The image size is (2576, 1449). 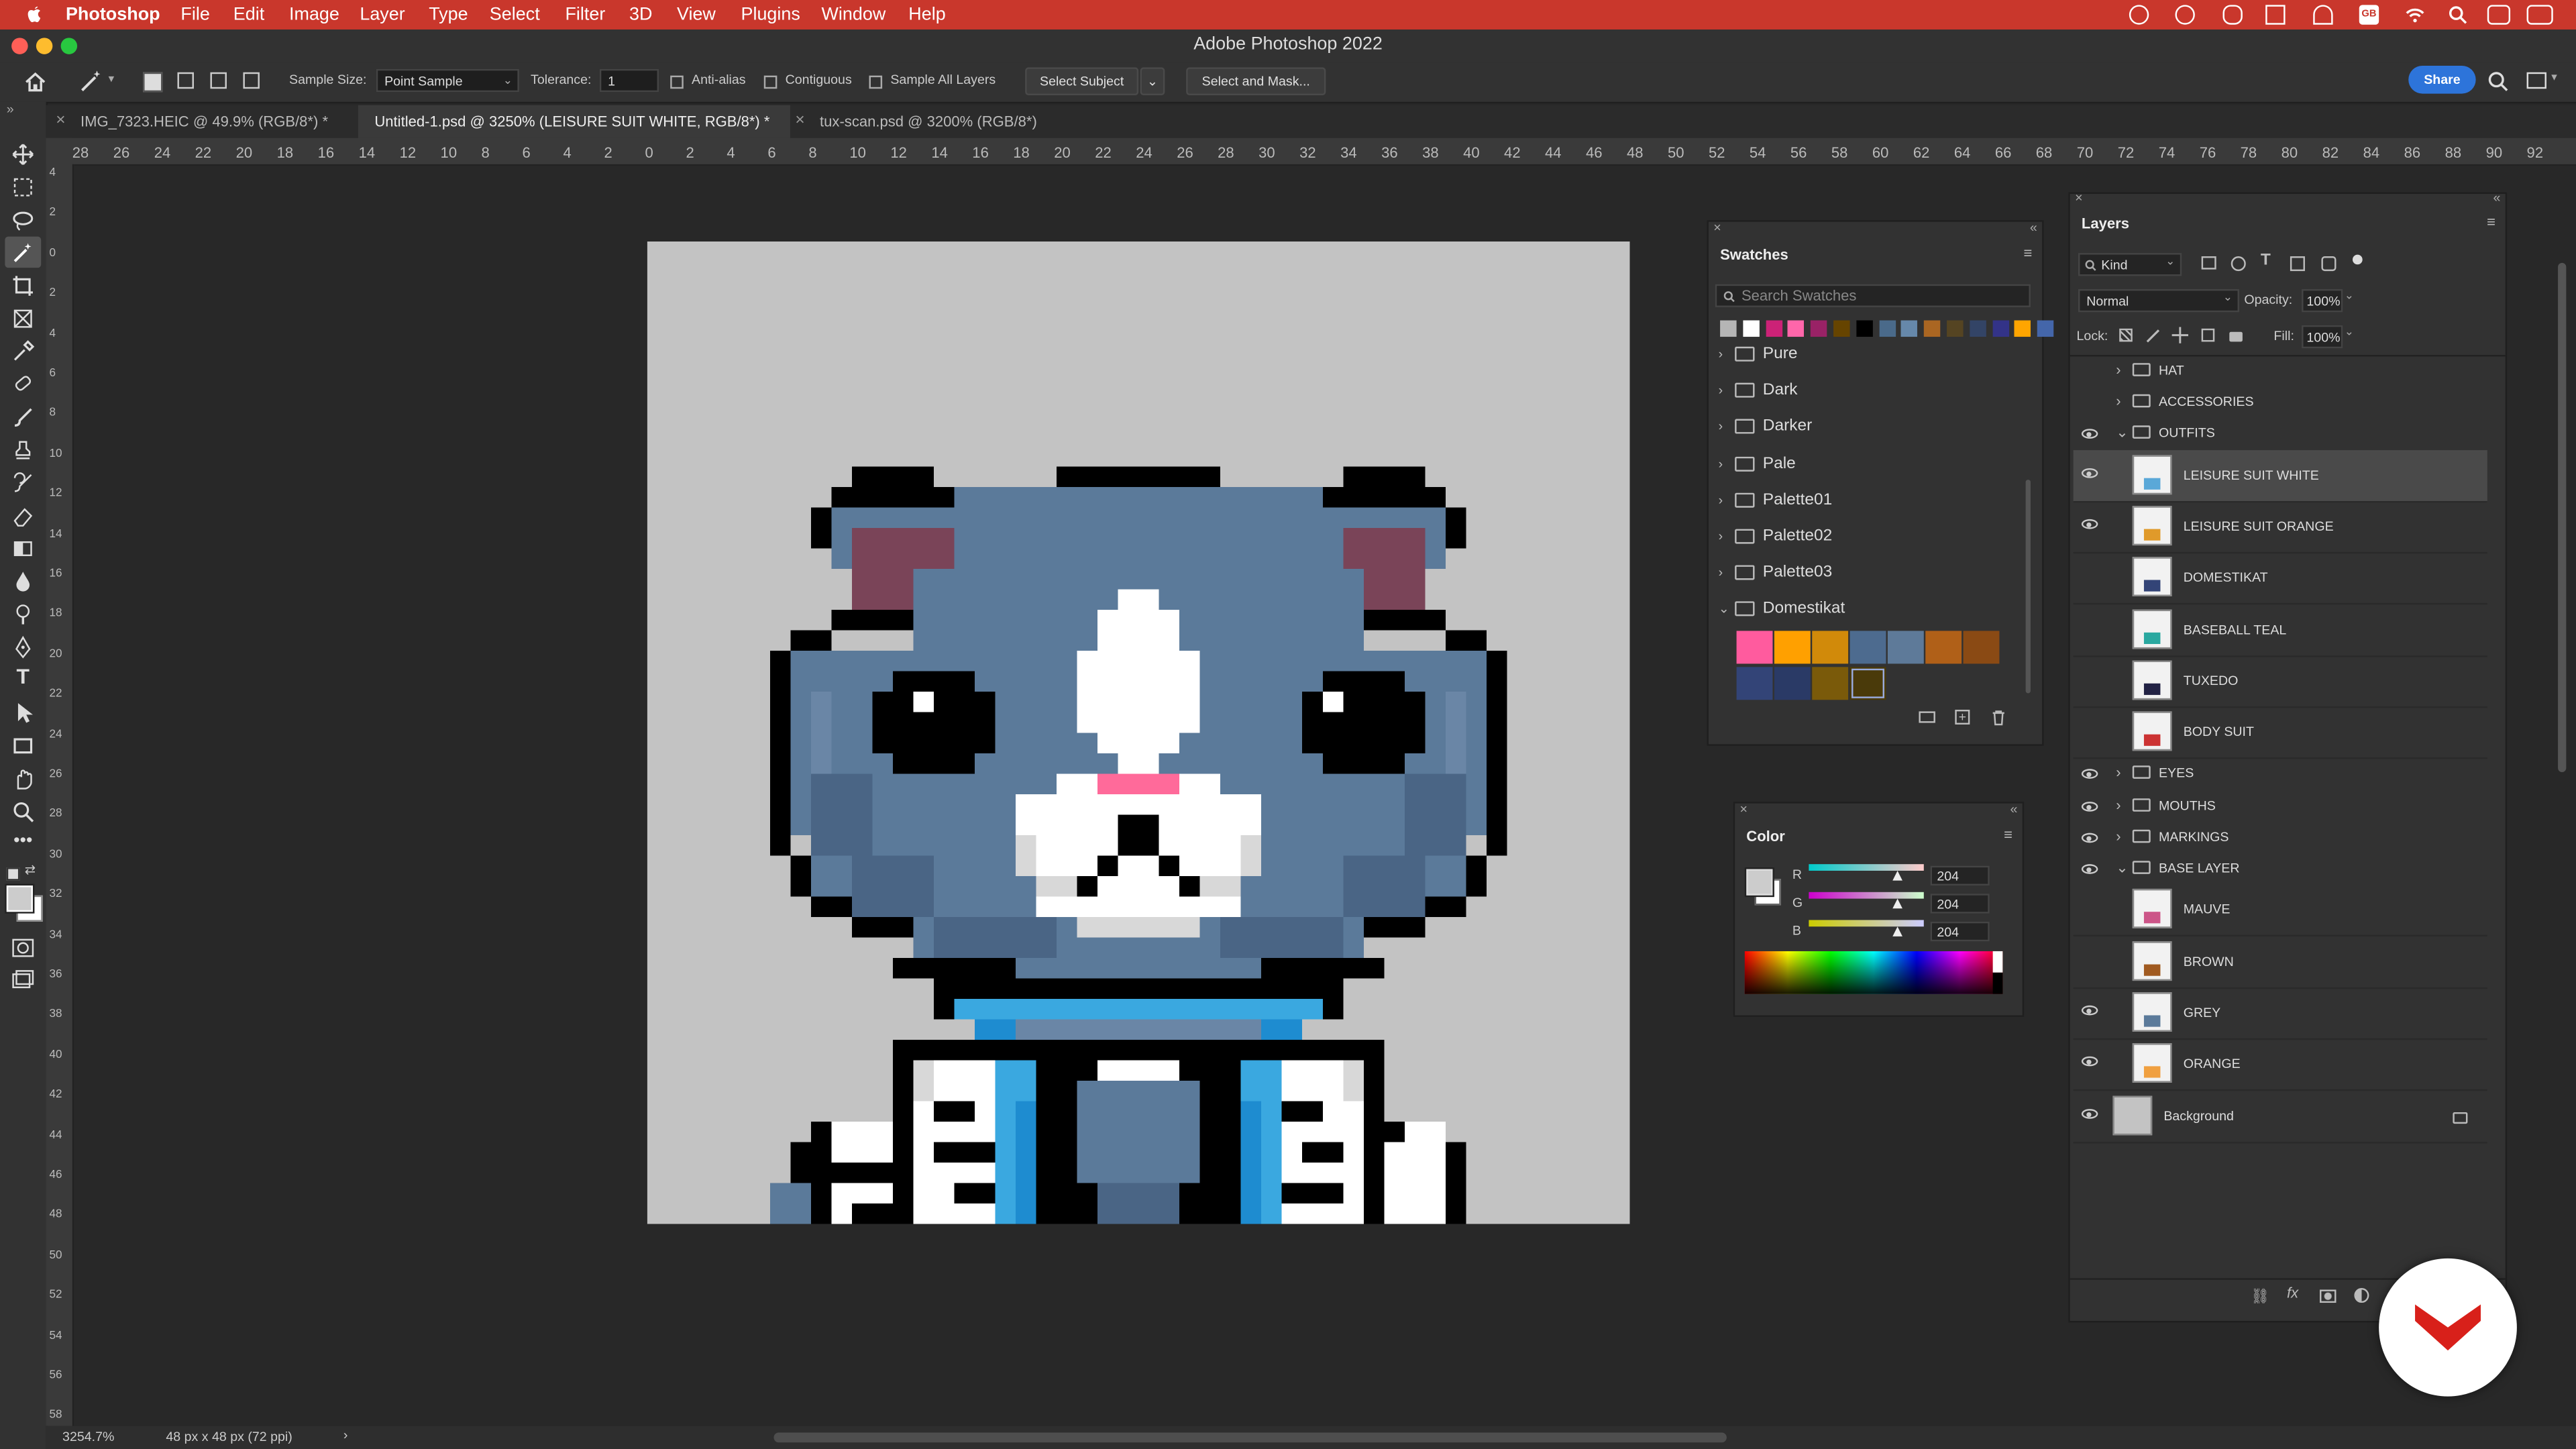 What do you see at coordinates (382, 15) in the screenshot?
I see `menu-layer: Layer` at bounding box center [382, 15].